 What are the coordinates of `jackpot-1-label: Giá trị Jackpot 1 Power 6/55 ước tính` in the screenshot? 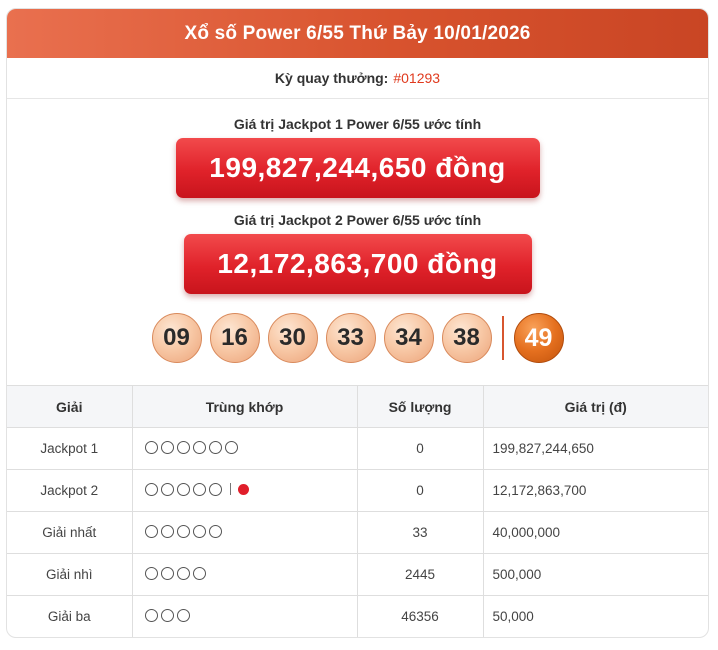 It's located at (357, 124).